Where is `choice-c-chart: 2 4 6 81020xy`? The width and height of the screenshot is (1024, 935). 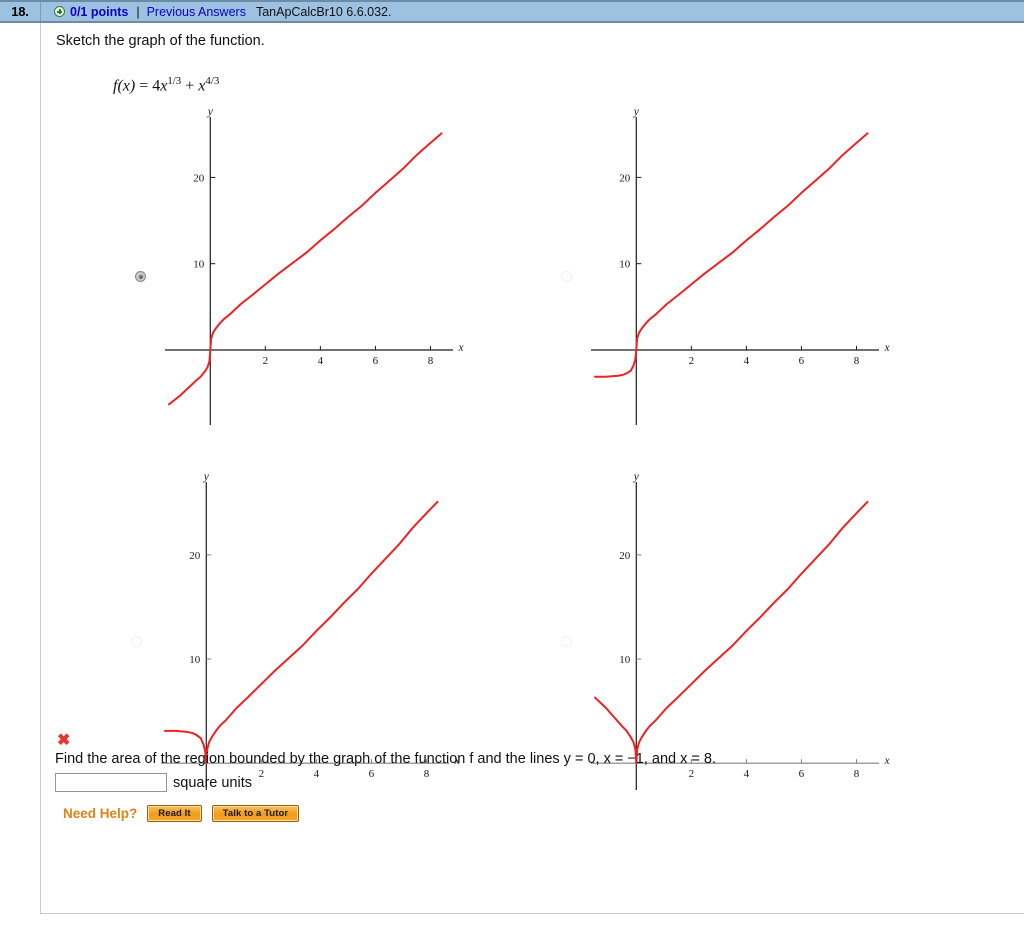
choice-c-chart: 2 4 6 81020xy is located at coordinates (310, 630).